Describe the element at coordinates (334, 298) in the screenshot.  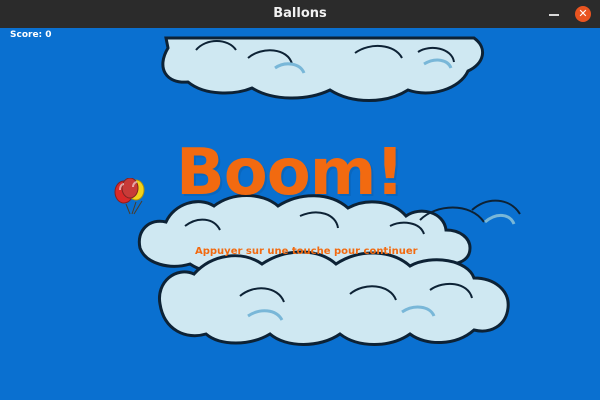
I see `cloud-bottom` at that location.